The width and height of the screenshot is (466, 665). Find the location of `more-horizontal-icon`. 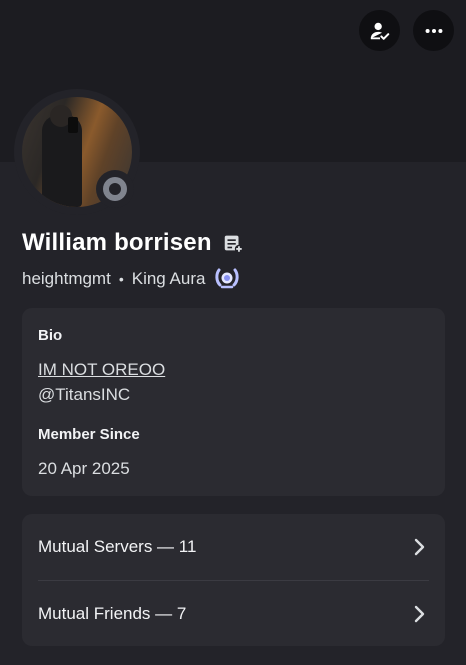

more-horizontal-icon is located at coordinates (433, 30).